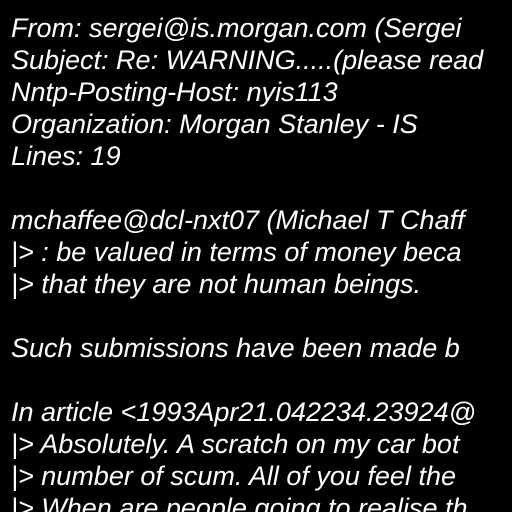  Describe the element at coordinates (236, 252) in the screenshot. I see `quoted-line: |> : be valued in terms of money beca` at that location.